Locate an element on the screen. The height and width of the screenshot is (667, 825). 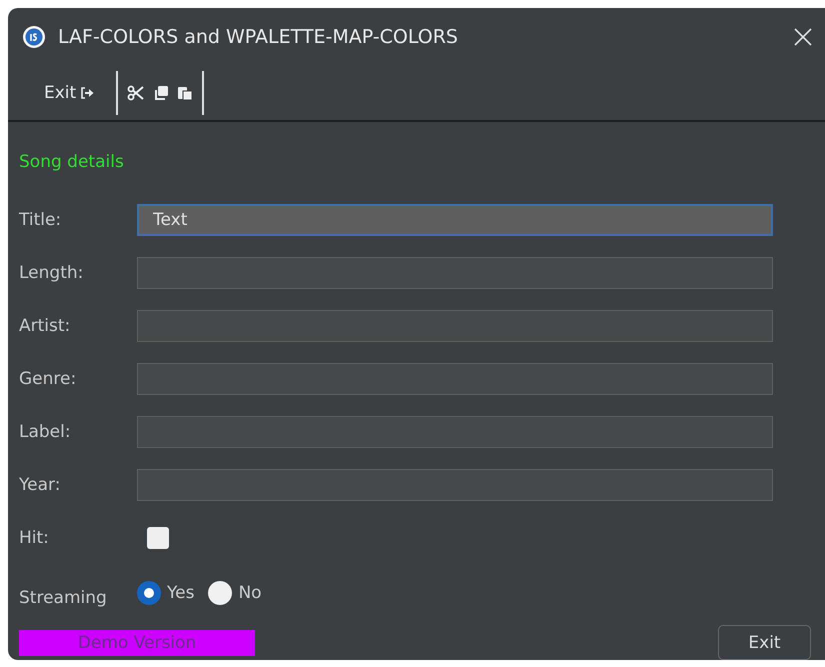
field-label: Hit: is located at coordinates (34, 538).